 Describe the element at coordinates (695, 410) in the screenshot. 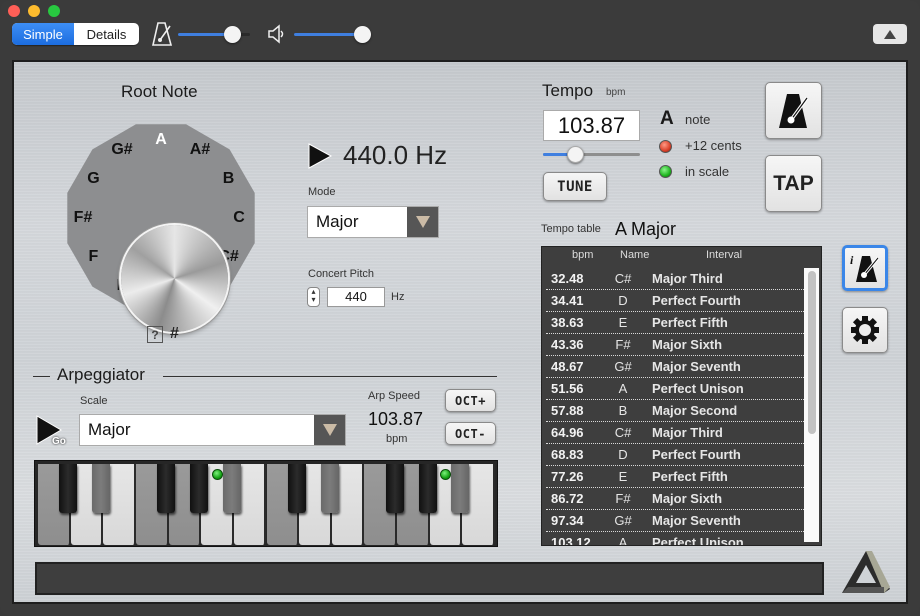

I see `row-interval: Major Second` at that location.